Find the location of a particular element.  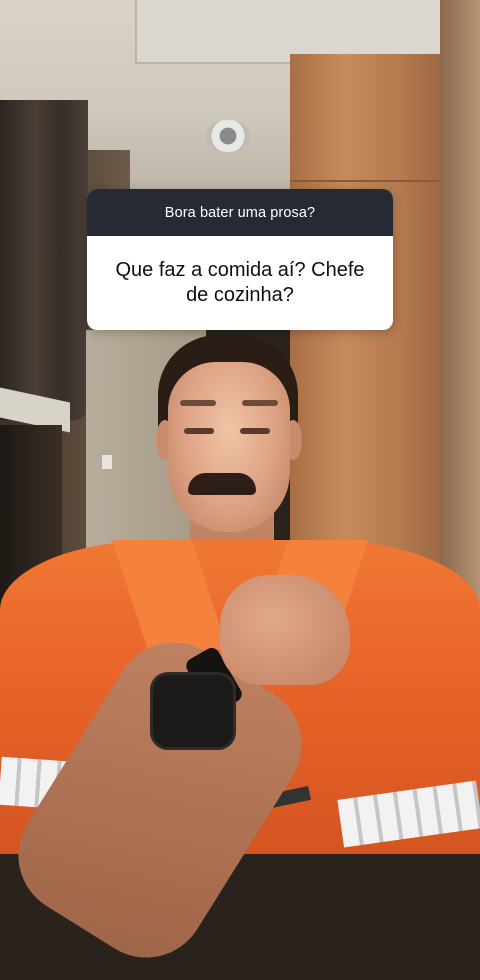

person-hand is located at coordinates (285, 630).